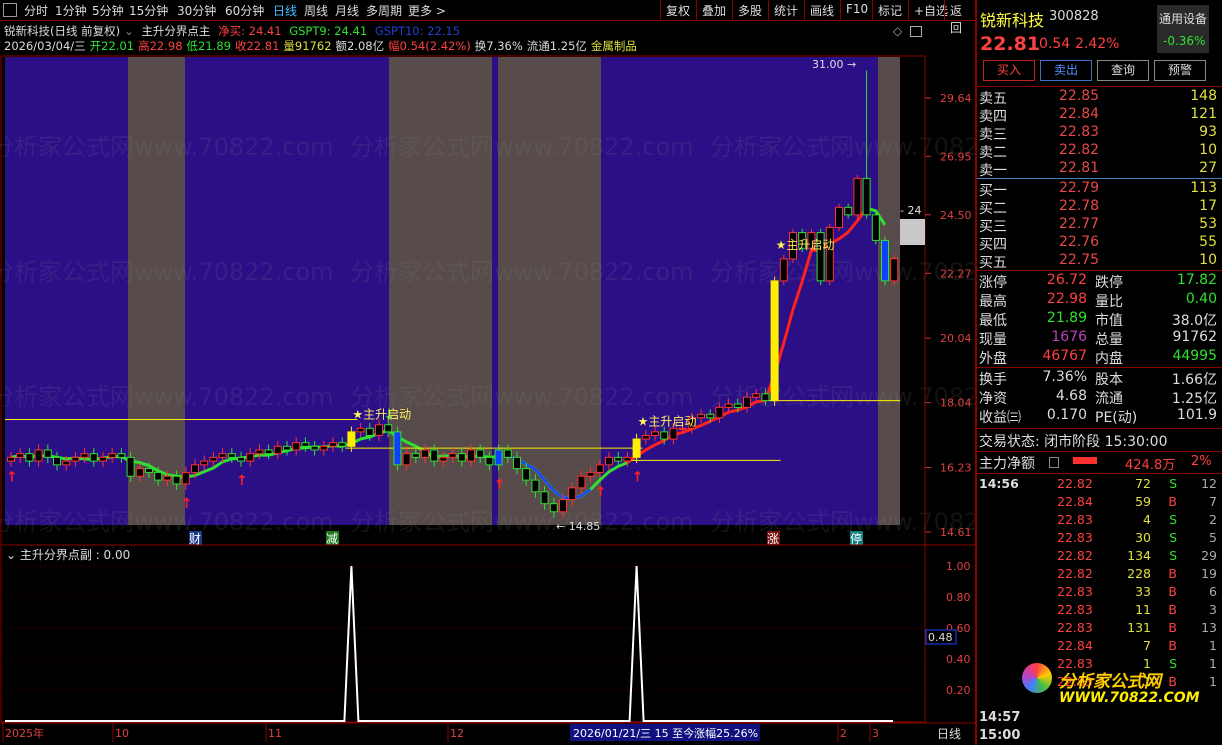  Describe the element at coordinates (1054, 462) in the screenshot. I see `list-icon` at that location.